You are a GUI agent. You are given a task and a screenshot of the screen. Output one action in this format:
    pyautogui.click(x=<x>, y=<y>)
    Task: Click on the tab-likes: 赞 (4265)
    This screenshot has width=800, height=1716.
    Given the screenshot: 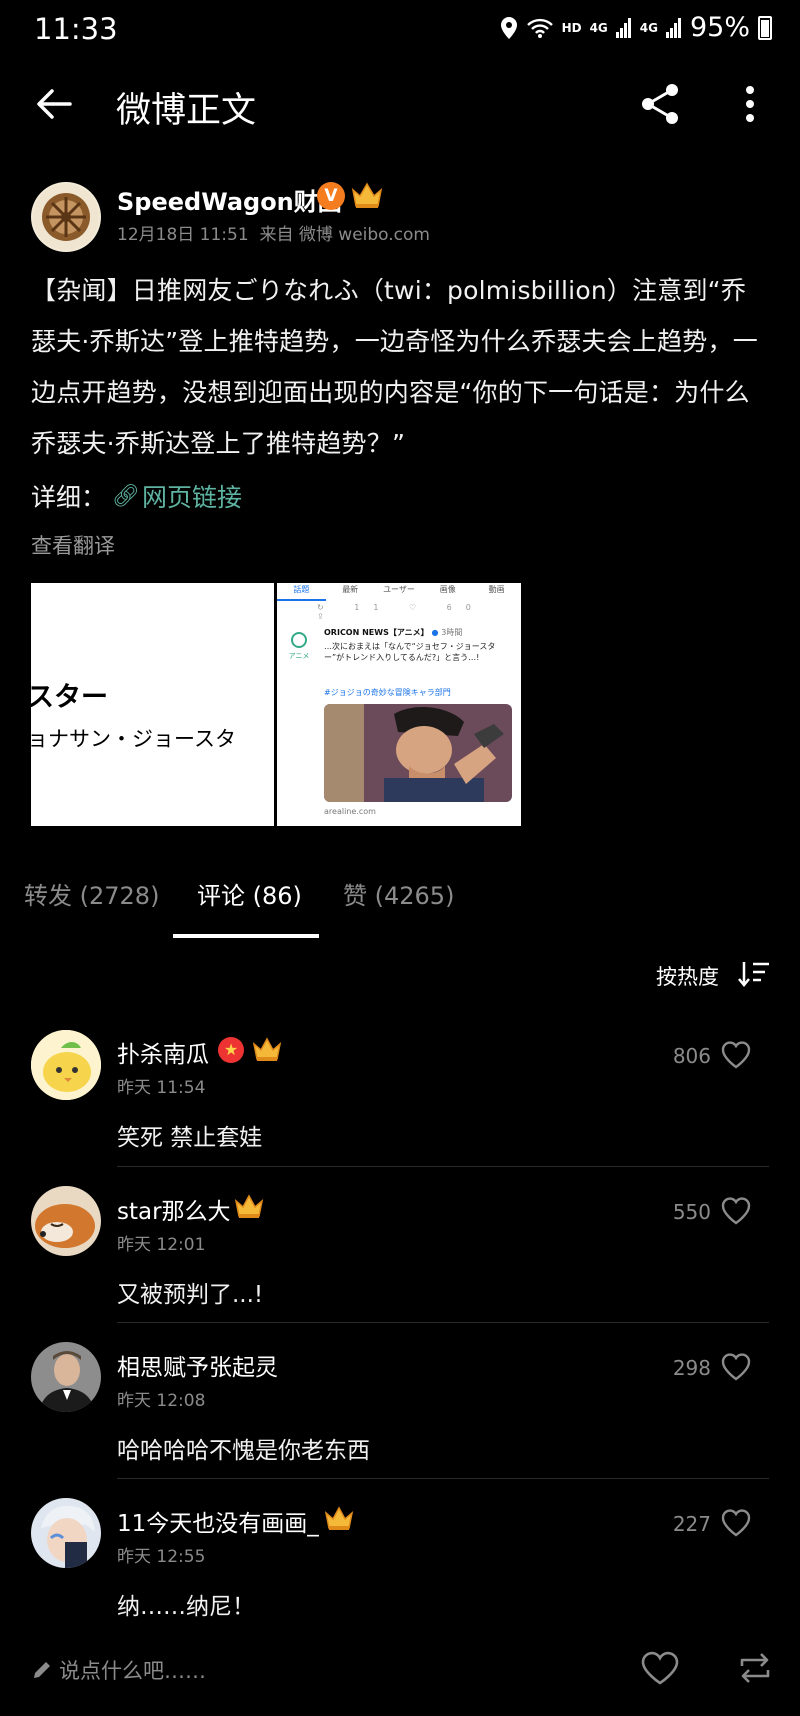 What is the action you would take?
    pyautogui.click(x=398, y=893)
    